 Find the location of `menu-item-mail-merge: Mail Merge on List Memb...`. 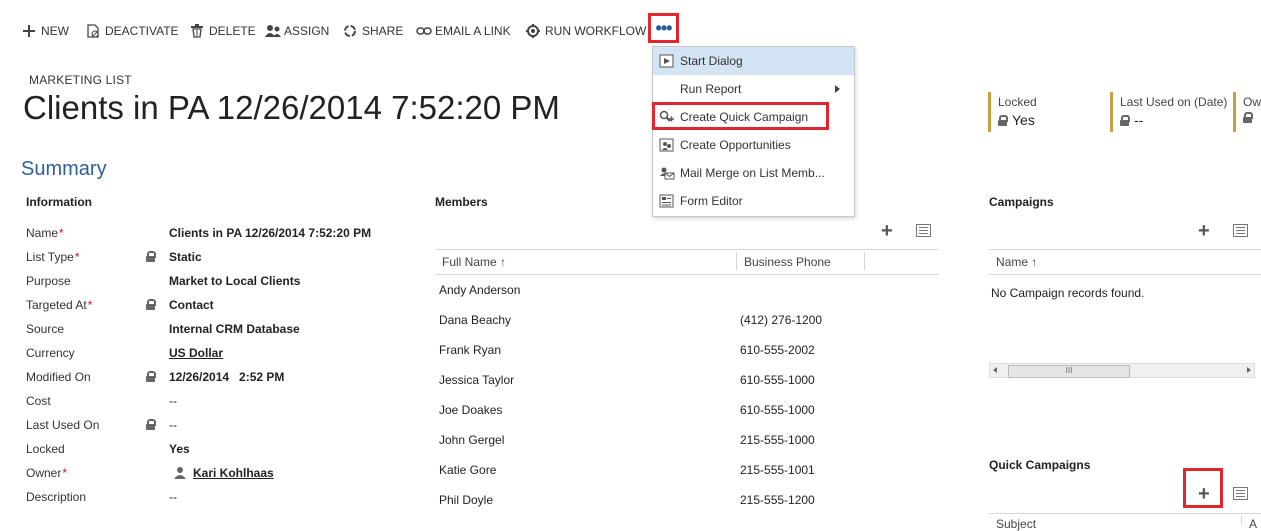

menu-item-mail-merge: Mail Merge on List Memb... is located at coordinates (753, 173).